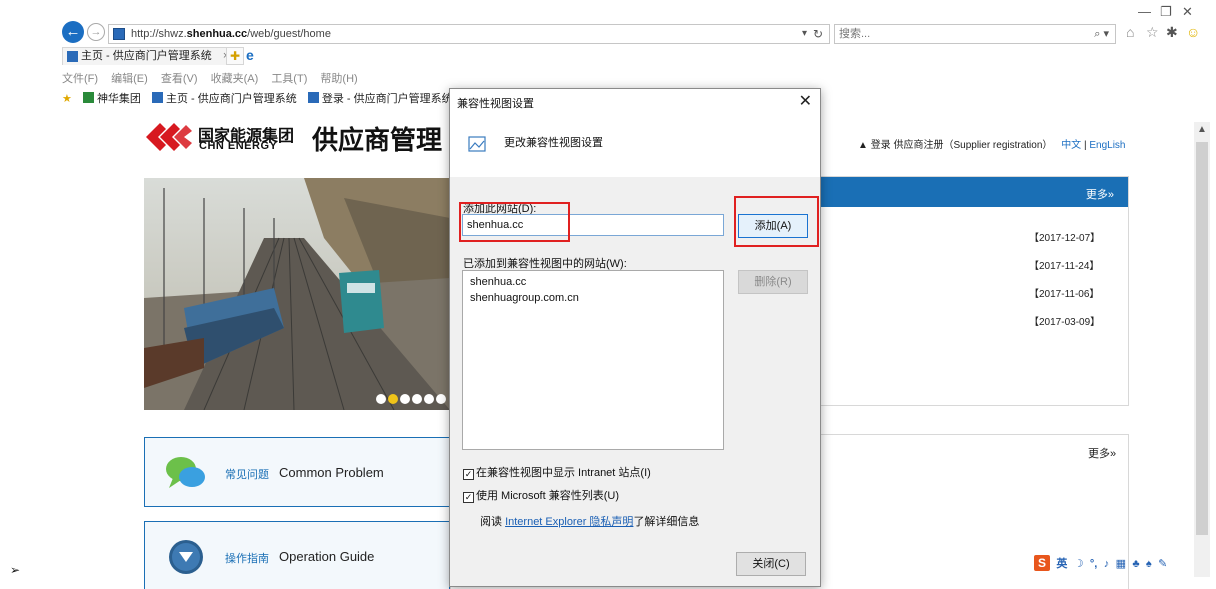 This screenshot has width=1216, height=589. I want to click on microphone-icon: ♪, so click(1107, 564).